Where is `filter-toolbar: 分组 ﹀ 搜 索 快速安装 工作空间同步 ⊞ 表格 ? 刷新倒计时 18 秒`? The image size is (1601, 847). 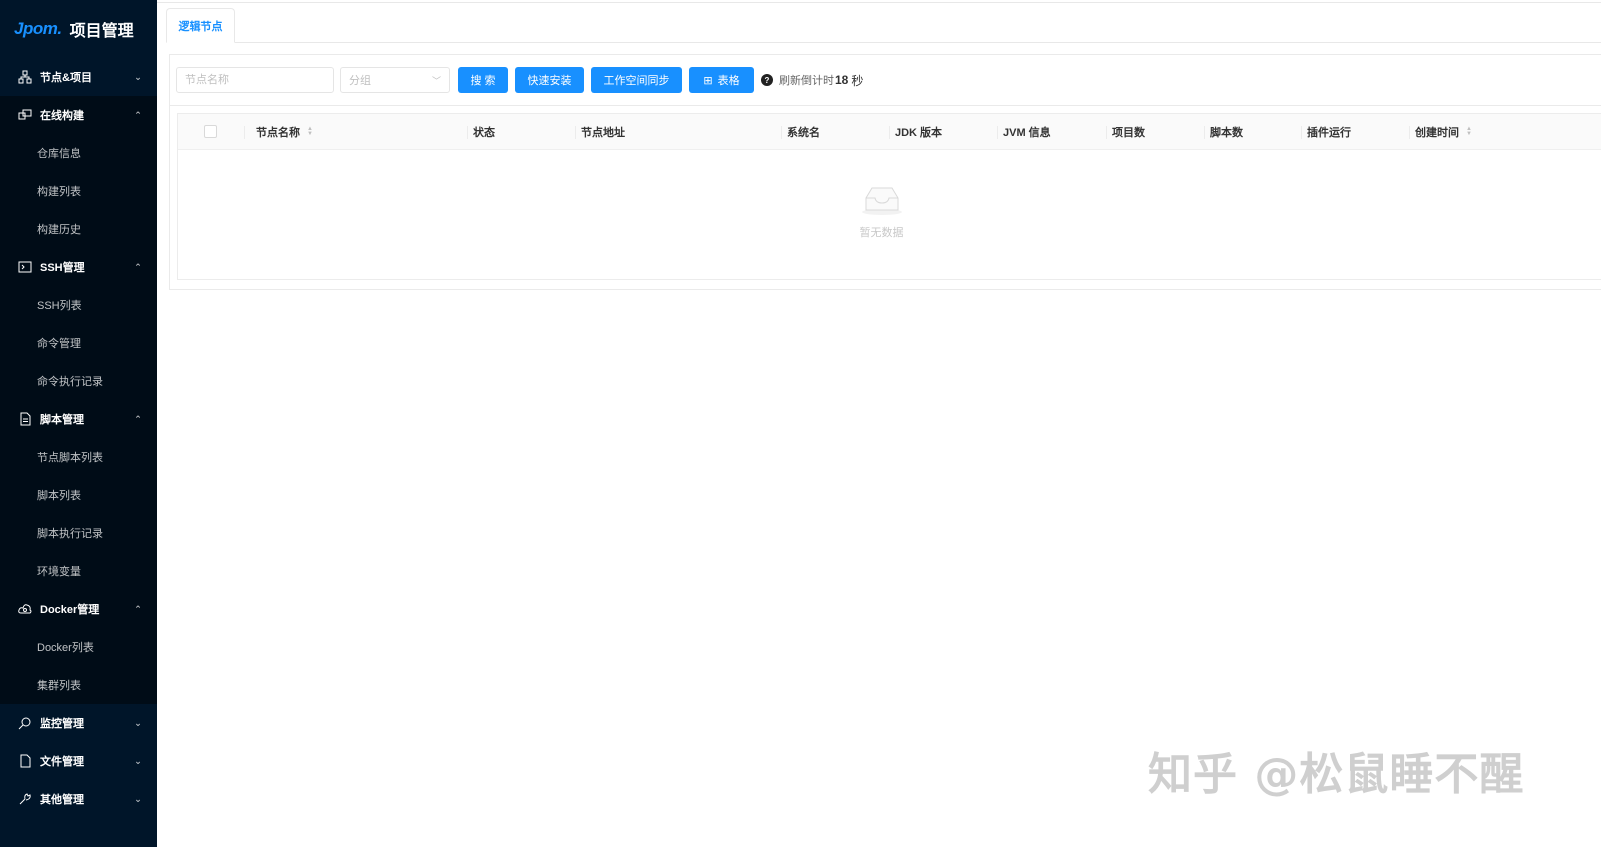
filter-toolbar: 分组 ﹀ 搜 索 快速安装 工作空间同步 ⊞ 表格 ? 刷新倒计时 18 秒 is located at coordinates (519, 80).